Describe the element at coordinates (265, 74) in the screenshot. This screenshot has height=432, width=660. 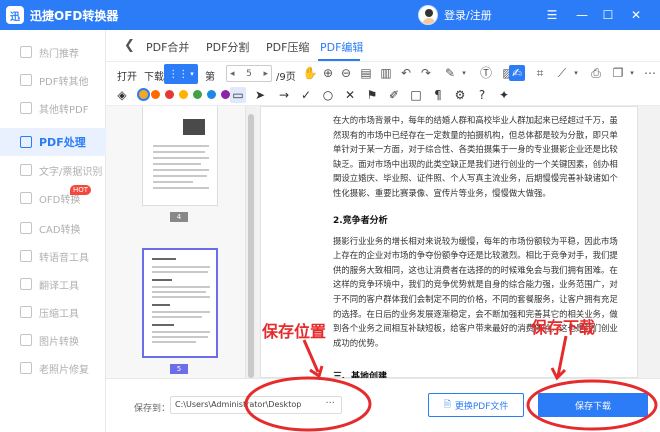
I see `next-page-icon: ▸` at that location.